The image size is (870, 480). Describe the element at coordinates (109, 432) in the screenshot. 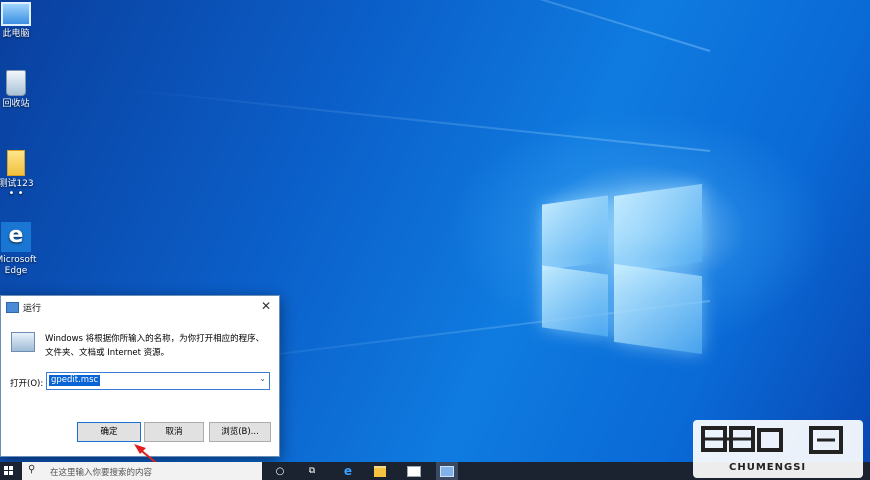

I see `ok-button: 确定` at that location.